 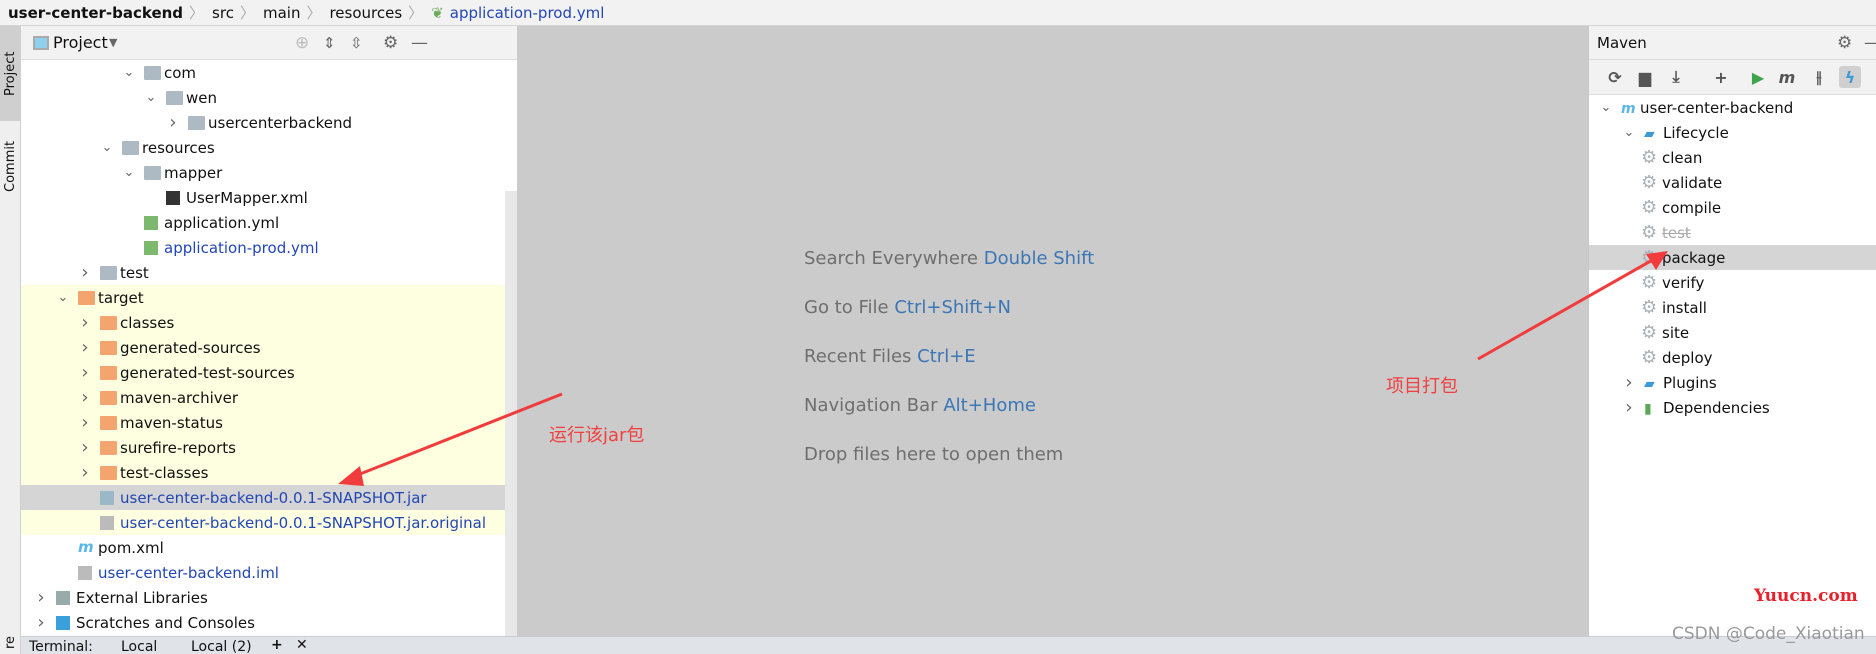 What do you see at coordinates (456, 436) in the screenshot?
I see `annotation-arrow-jar` at bounding box center [456, 436].